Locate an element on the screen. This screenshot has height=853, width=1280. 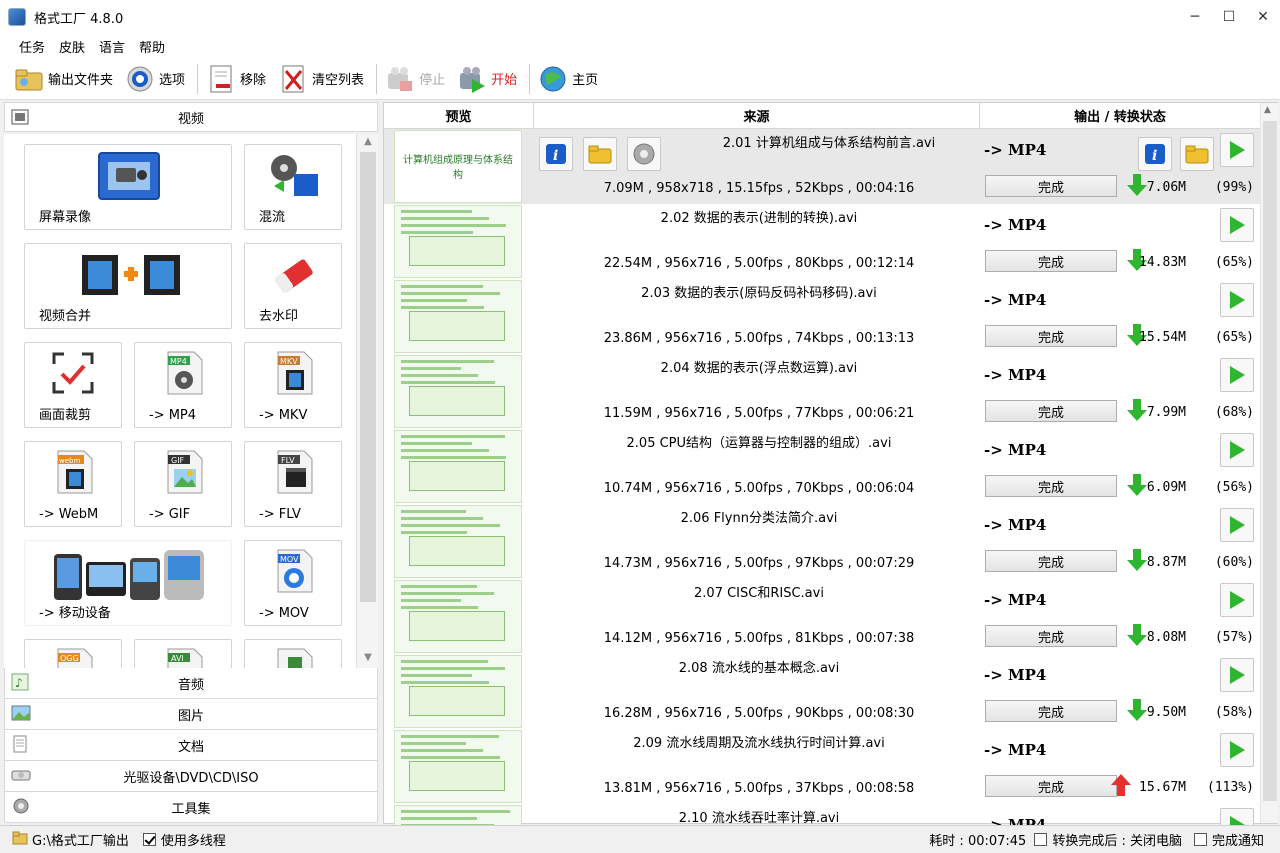
tile-to-mov: MOV -> MOV is located at coordinates (293, 583).